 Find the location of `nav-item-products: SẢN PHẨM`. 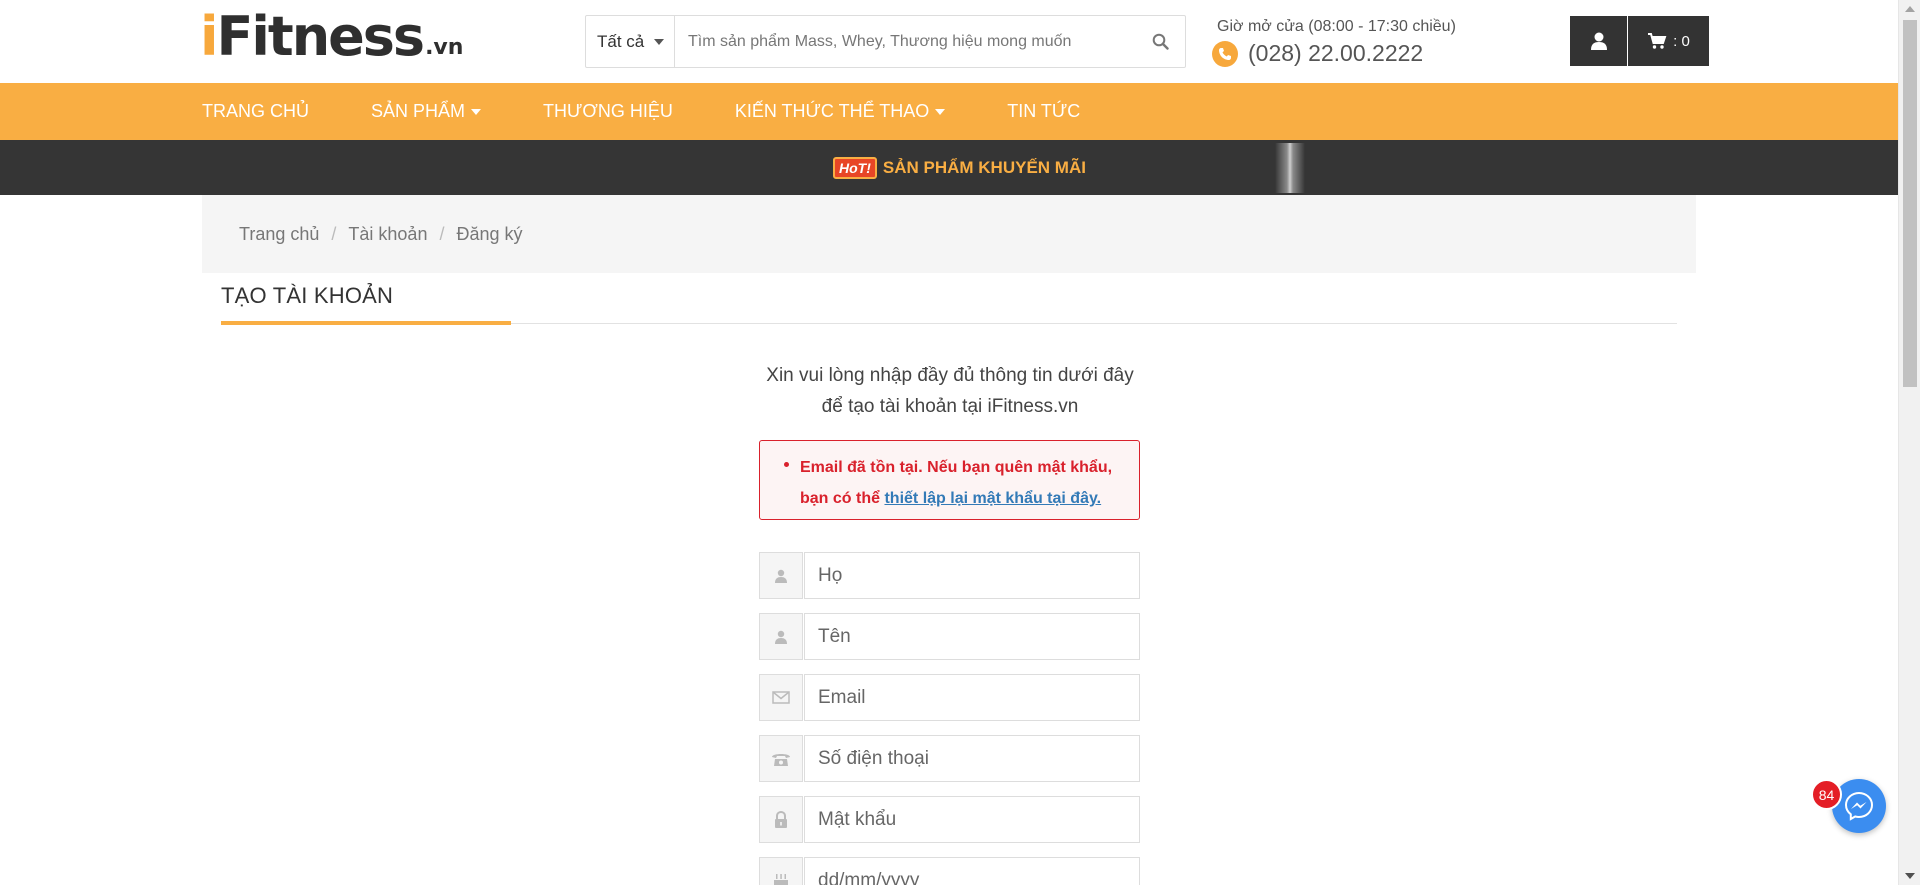

nav-item-products: SẢN PHẨM is located at coordinates (426, 111).